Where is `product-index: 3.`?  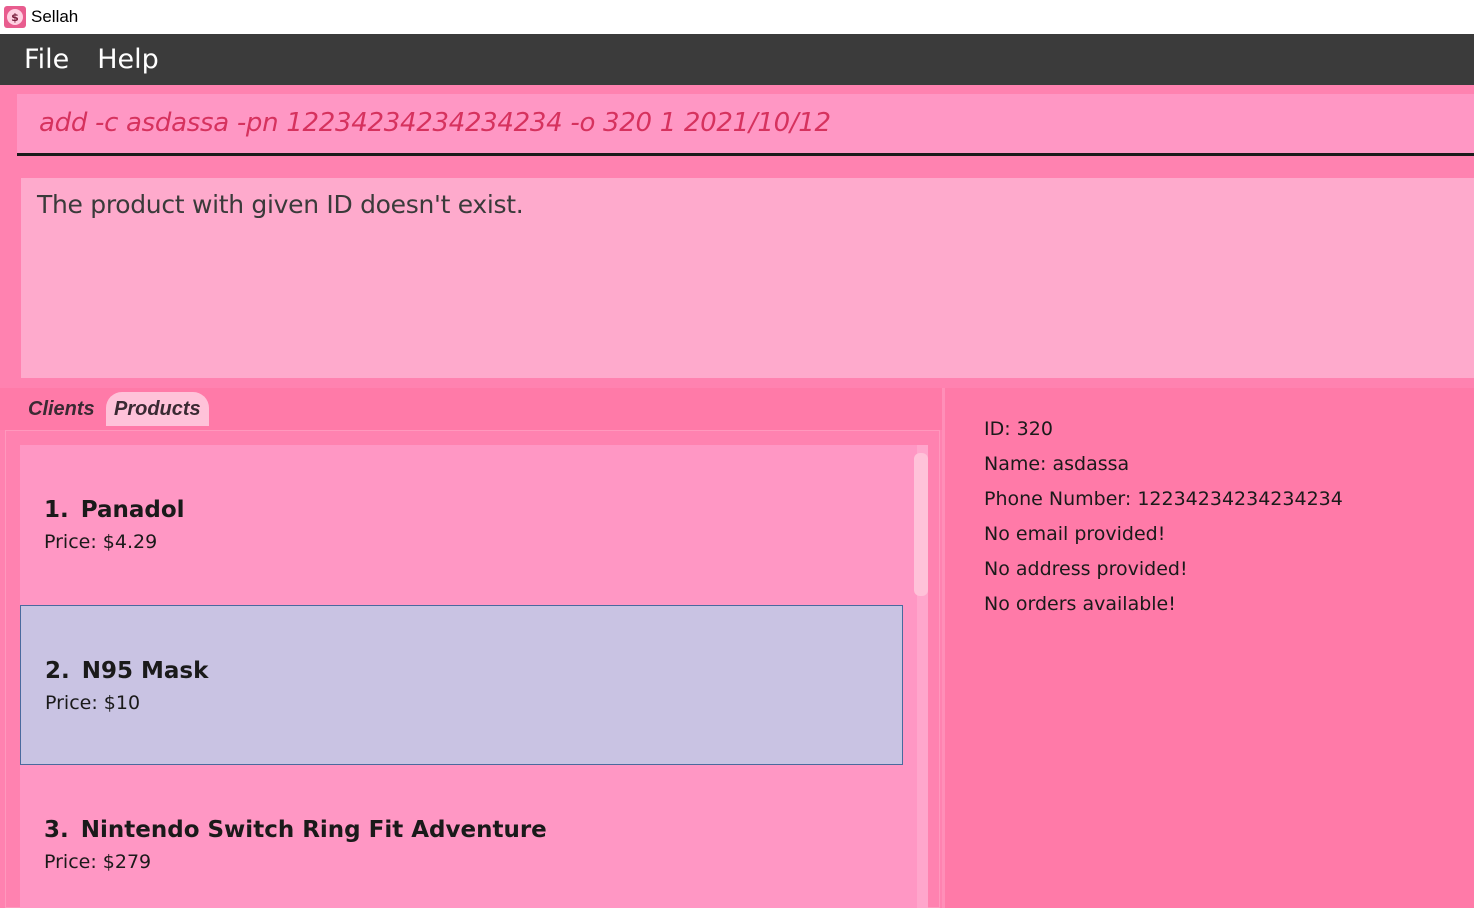 product-index: 3. is located at coordinates (56, 830).